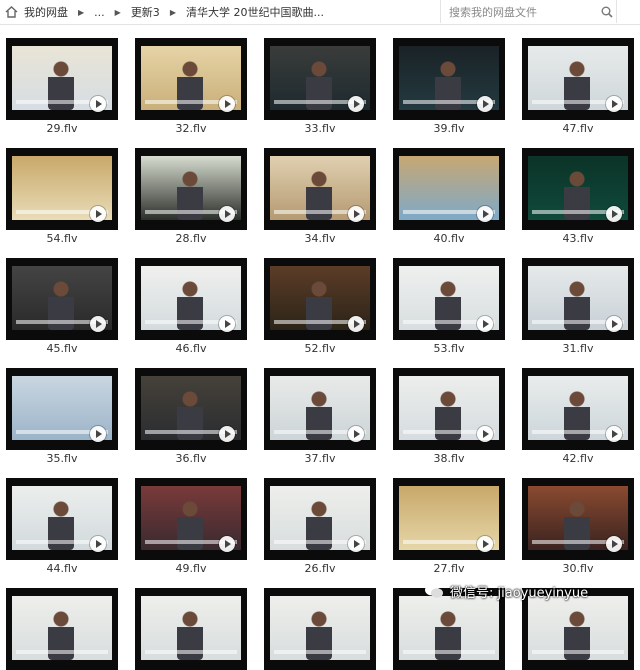 The image size is (640, 670). Describe the element at coordinates (449, 348) in the screenshot. I see `file-name: 53.flv` at that location.